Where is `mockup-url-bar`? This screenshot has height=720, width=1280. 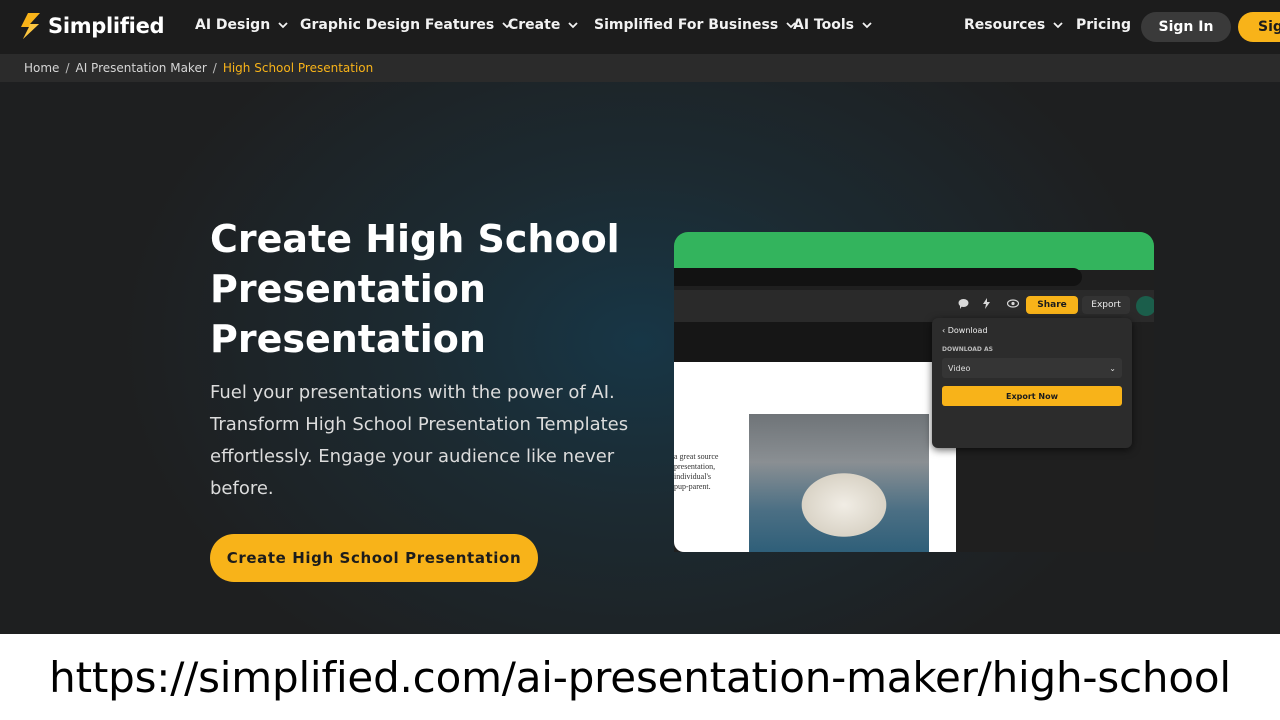
mockup-url-bar is located at coordinates (878, 277).